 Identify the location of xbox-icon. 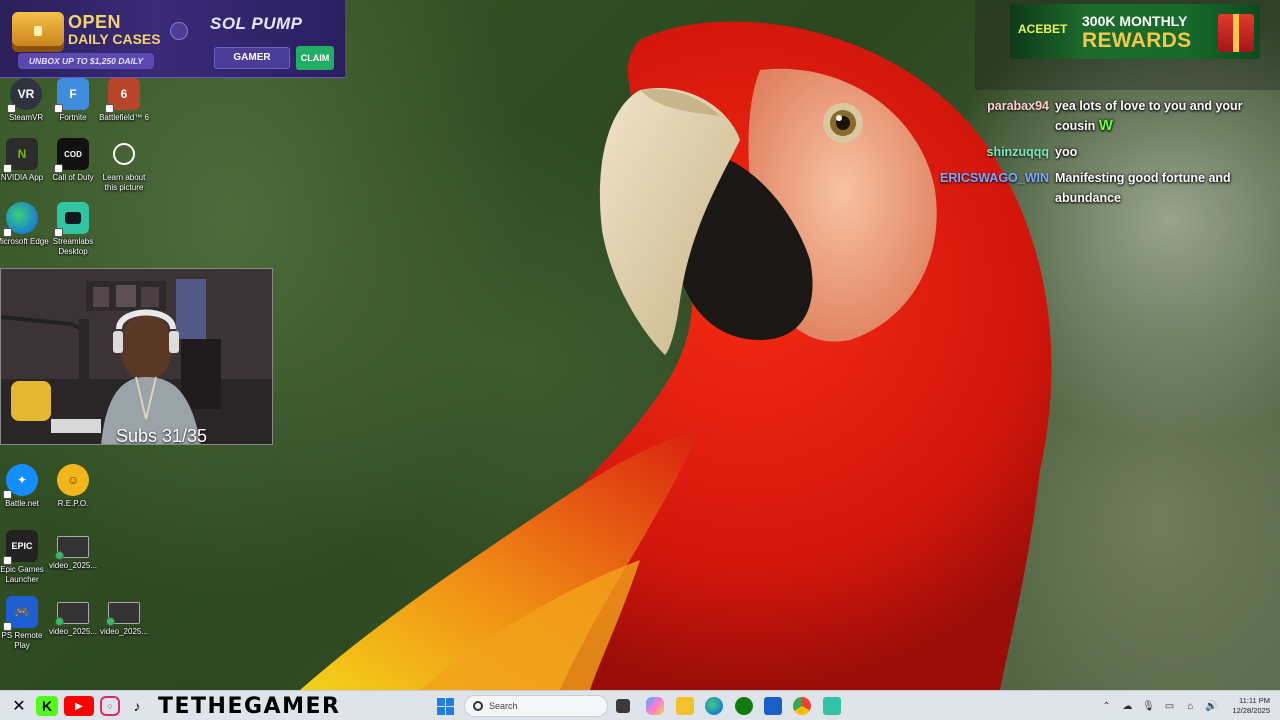
(744, 706).